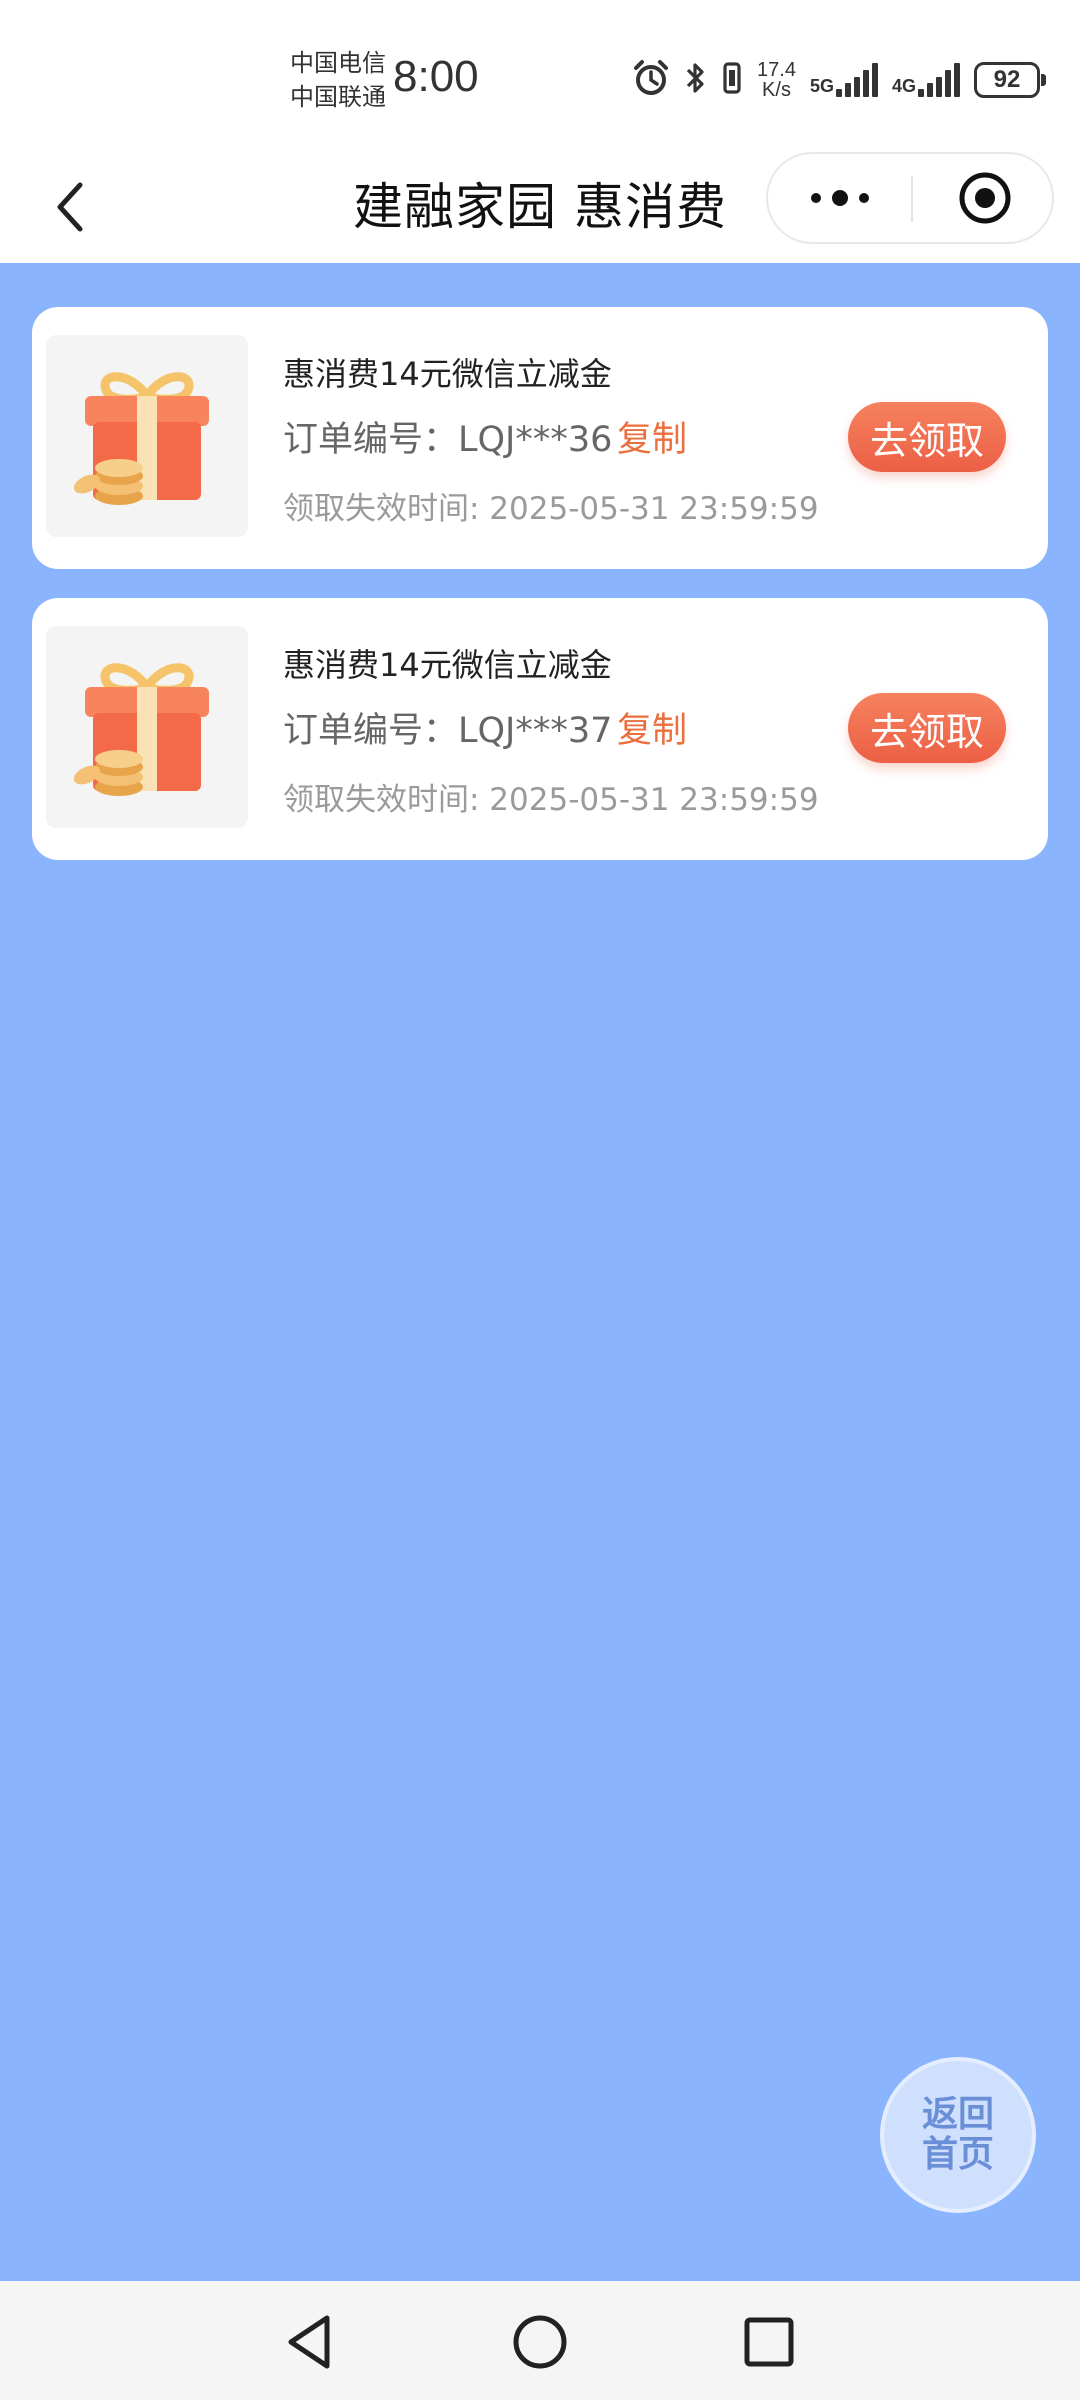  Describe the element at coordinates (776, 70) in the screenshot. I see `net-speed-value: 17.4` at that location.